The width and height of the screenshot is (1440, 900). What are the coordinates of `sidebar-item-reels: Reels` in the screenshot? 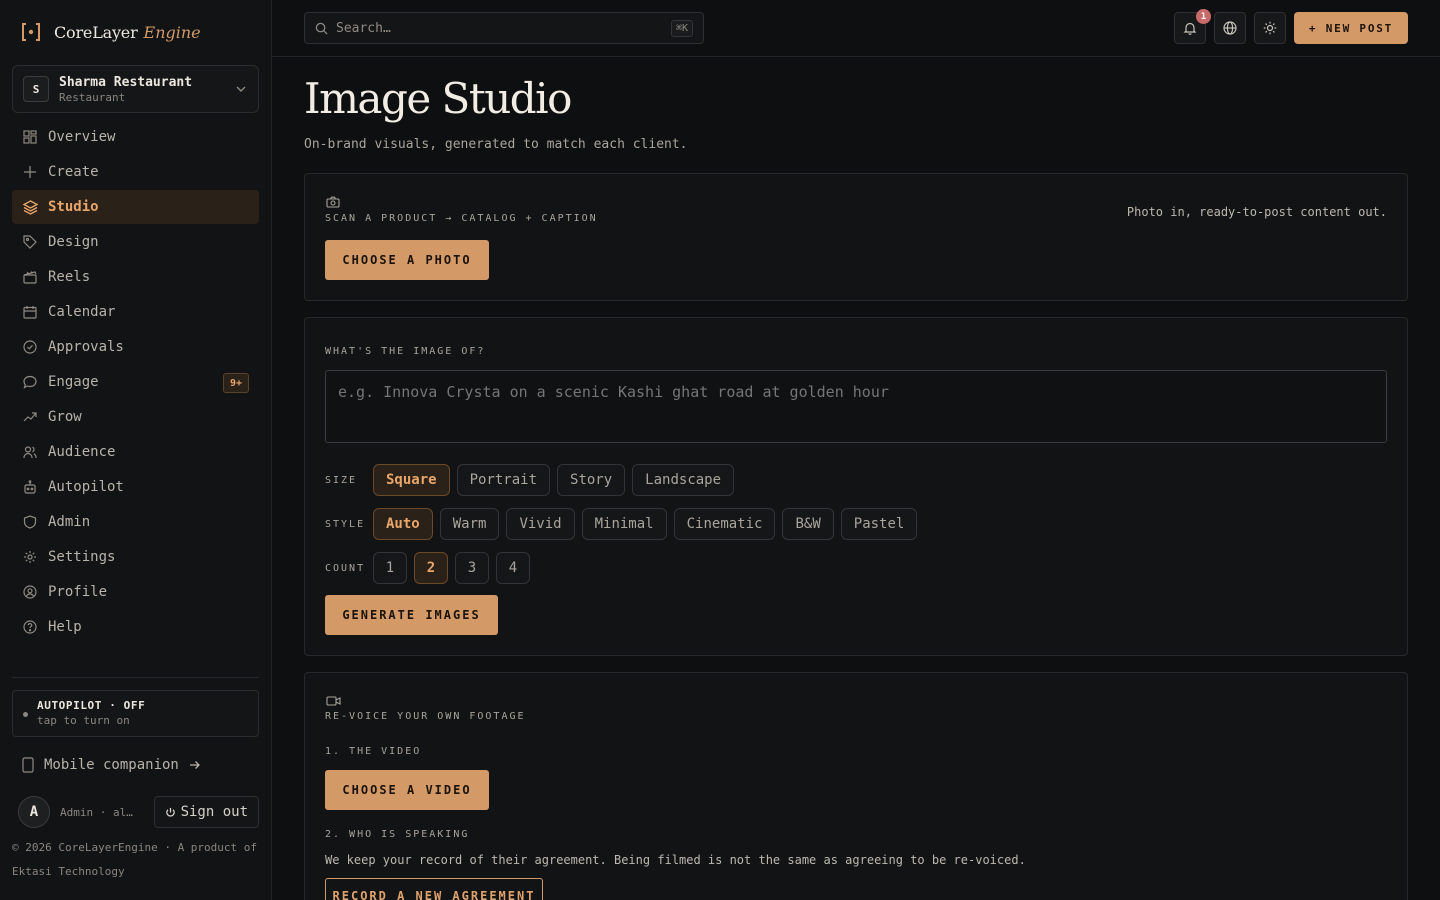 It's located at (135, 277).